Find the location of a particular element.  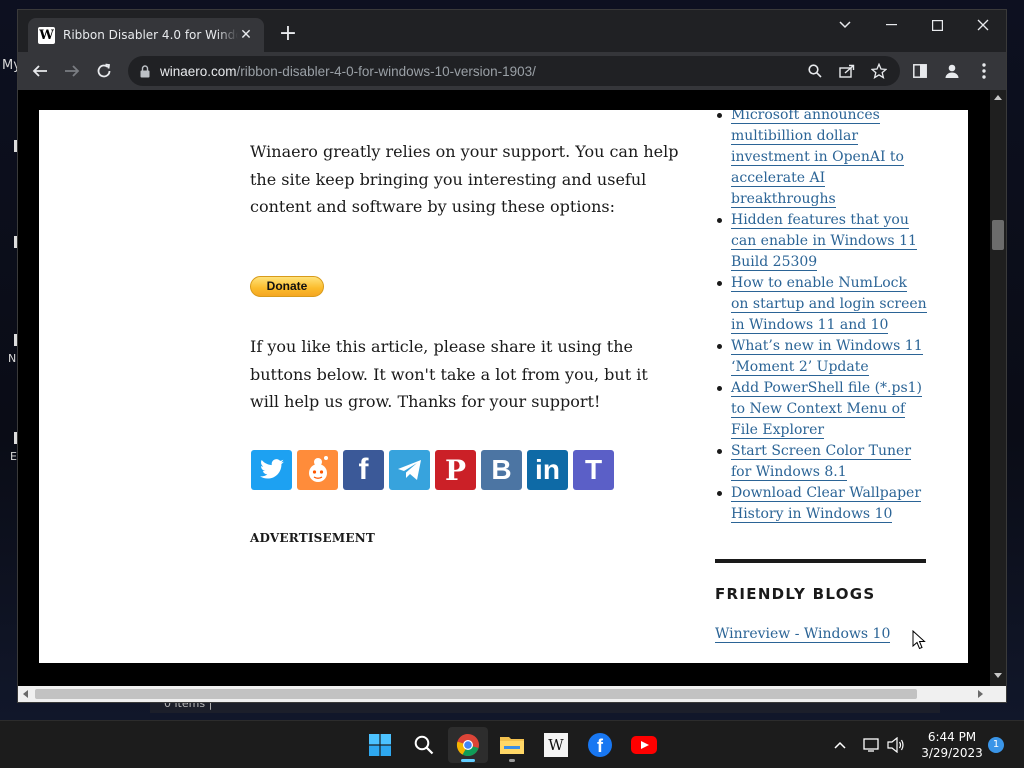

share-linkedin-button: in is located at coordinates (547, 470).